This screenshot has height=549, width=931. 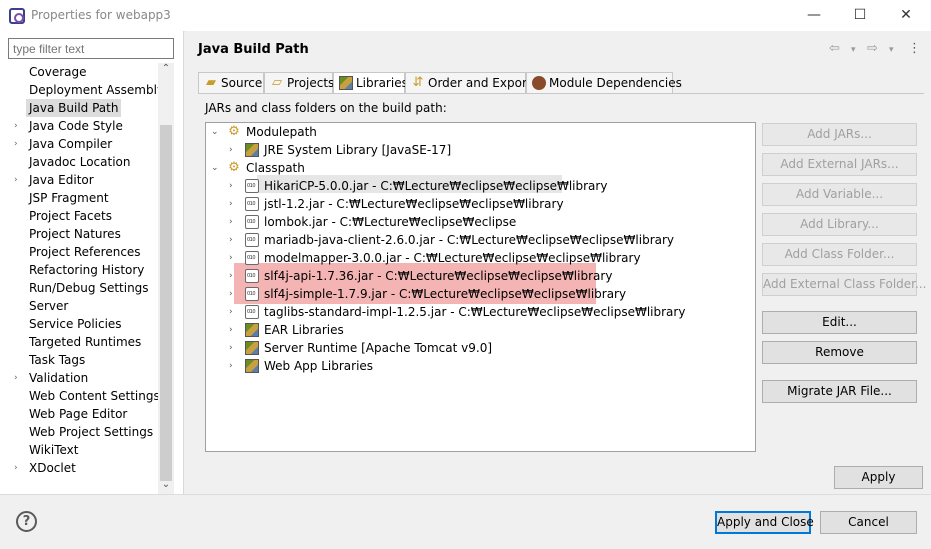 I want to click on tree-item-label: Coverage, so click(x=58, y=72).